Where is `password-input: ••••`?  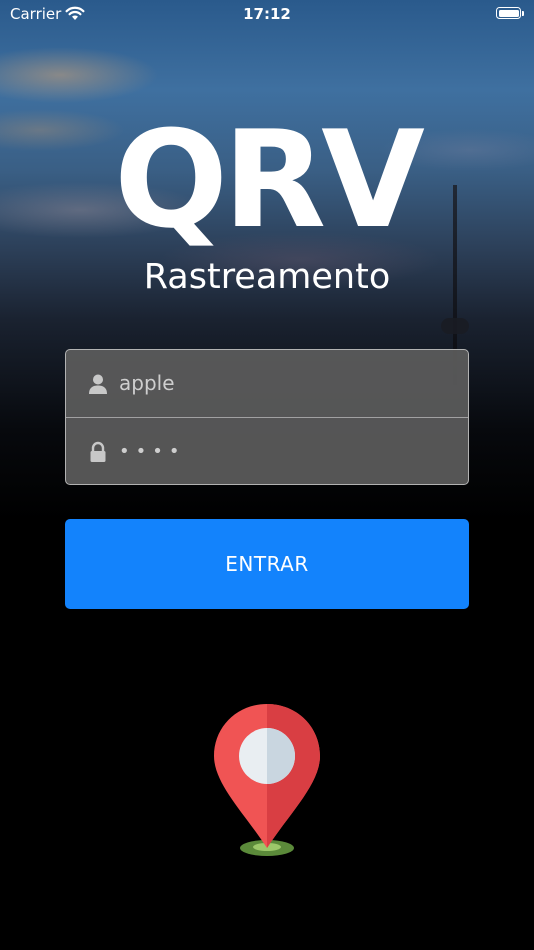
password-input: •••• is located at coordinates (289, 451).